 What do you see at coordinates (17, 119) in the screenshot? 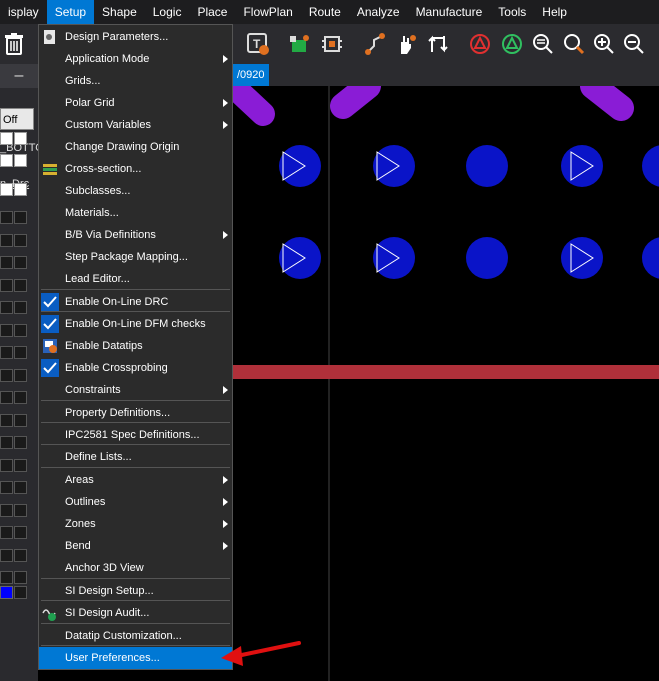
I see `off-toggle: Off` at bounding box center [17, 119].